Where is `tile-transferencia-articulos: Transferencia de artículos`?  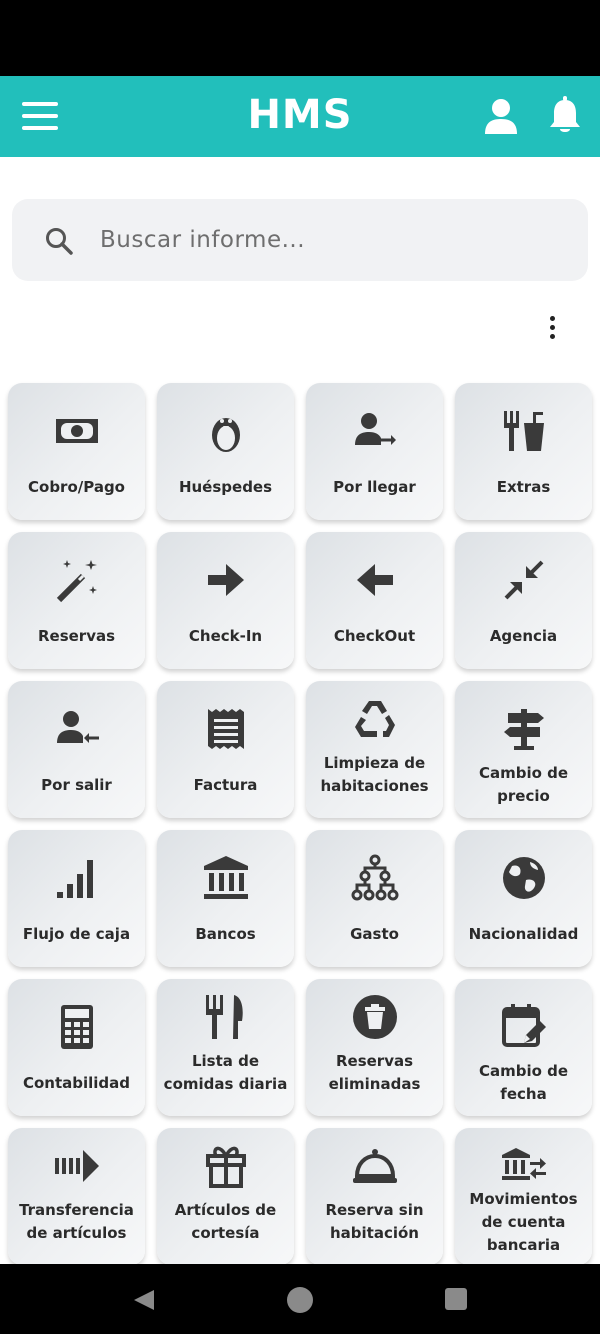 tile-transferencia-articulos: Transferencia de artículos is located at coordinates (76, 1196).